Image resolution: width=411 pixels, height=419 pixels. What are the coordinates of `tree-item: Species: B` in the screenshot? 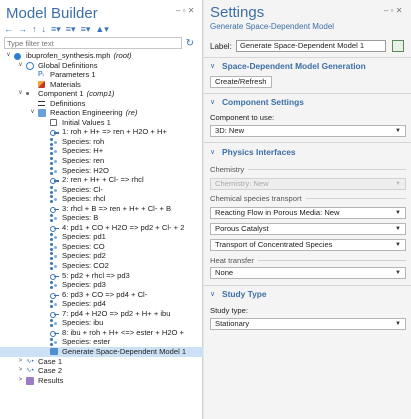 It's located at (101, 218).